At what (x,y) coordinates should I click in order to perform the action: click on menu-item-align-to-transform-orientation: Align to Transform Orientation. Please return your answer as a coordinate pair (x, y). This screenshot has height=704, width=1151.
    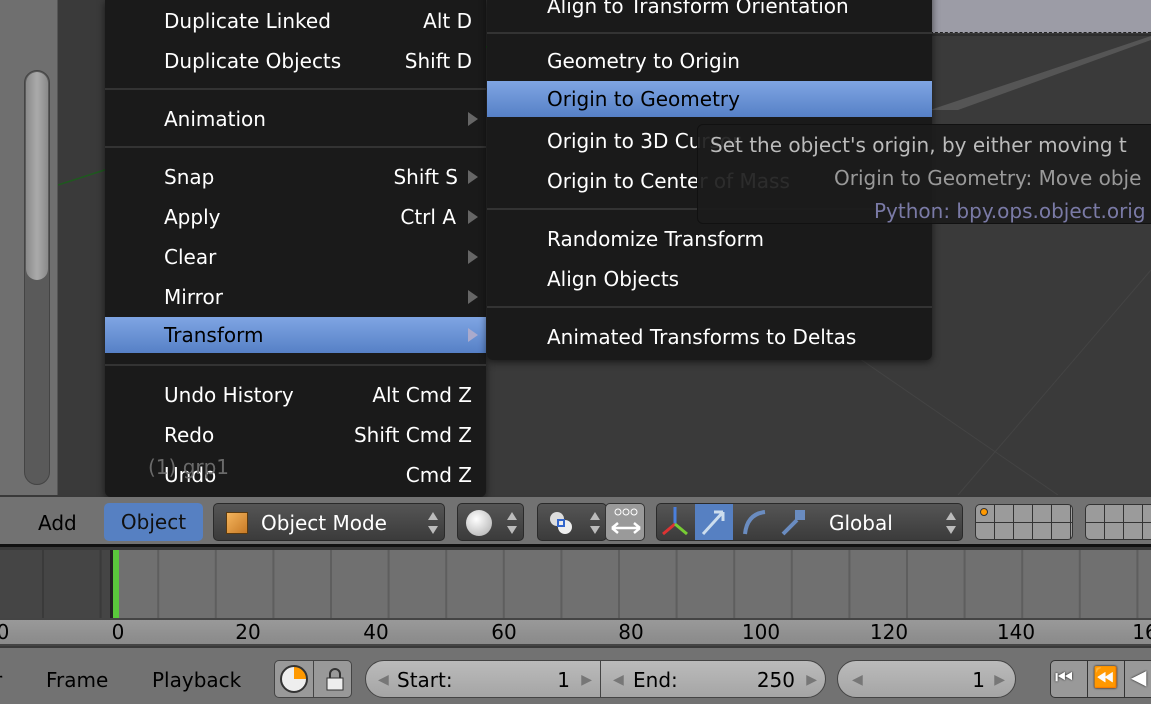
    Looking at the image, I should click on (709, 12).